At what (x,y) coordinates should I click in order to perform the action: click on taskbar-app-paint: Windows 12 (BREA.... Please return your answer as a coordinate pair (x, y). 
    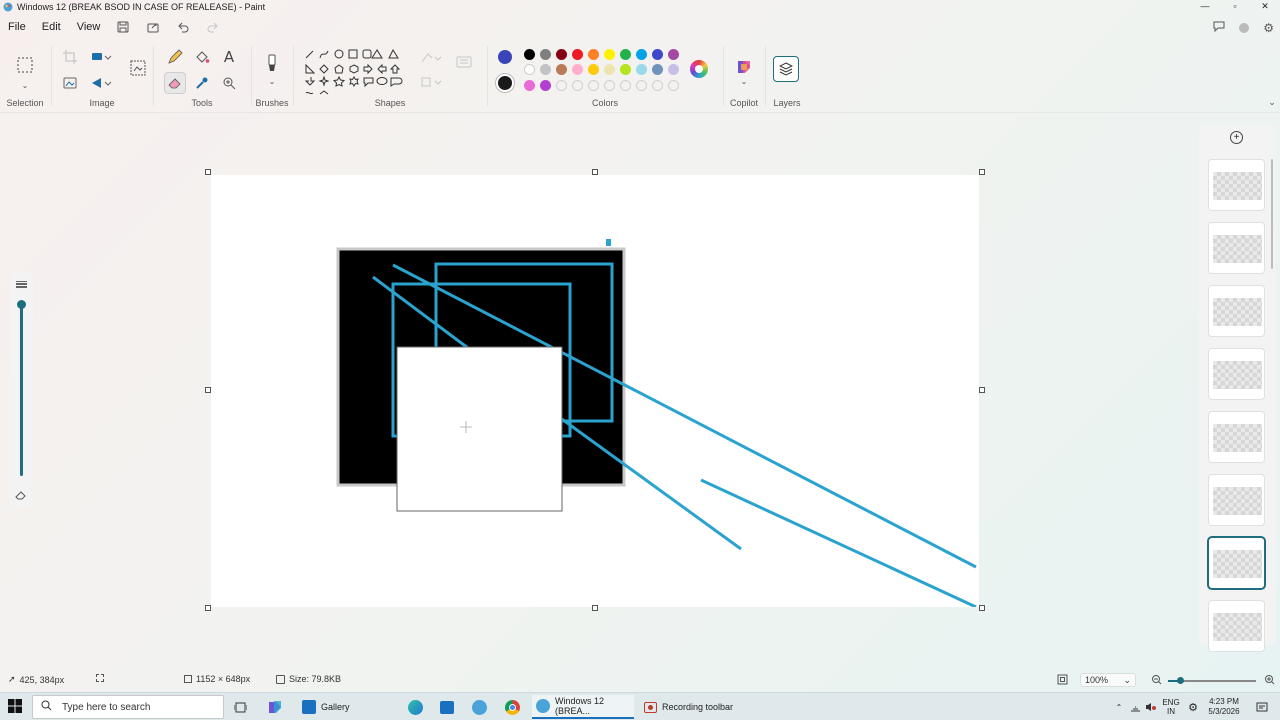
    Looking at the image, I should click on (583, 707).